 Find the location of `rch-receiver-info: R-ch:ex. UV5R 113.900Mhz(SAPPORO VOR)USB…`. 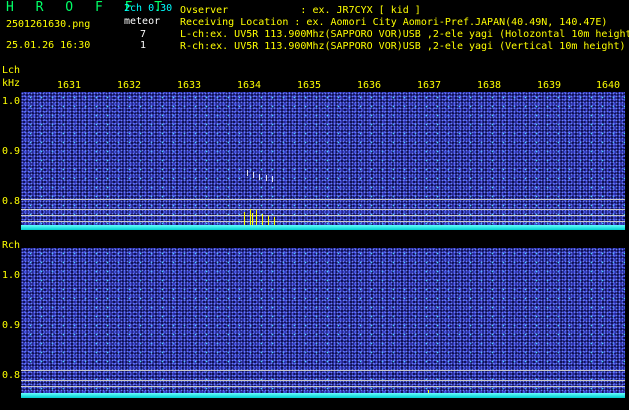

rch-receiver-info: R-ch:ex. UV5R 113.900Mhz(SAPPORO VOR)USB… is located at coordinates (403, 46).